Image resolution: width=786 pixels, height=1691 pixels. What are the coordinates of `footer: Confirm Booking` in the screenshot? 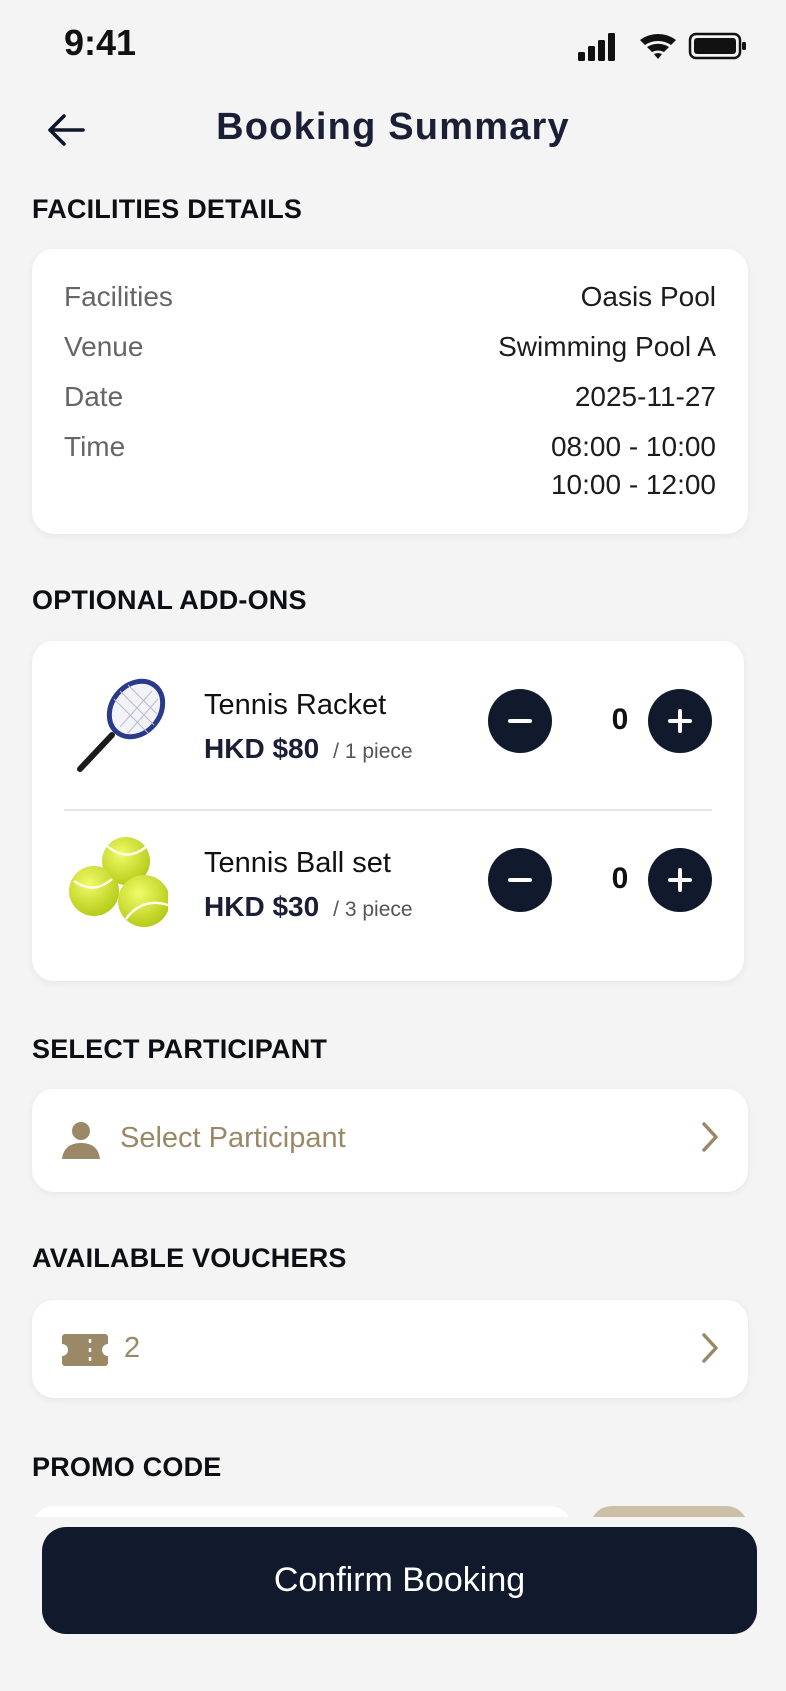 It's located at (393, 1604).